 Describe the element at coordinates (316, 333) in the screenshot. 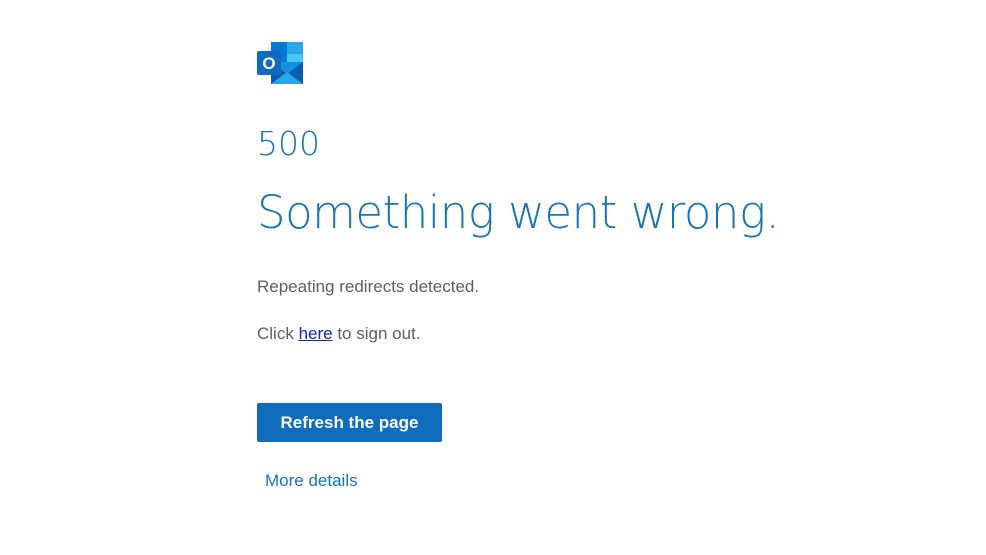

I see `signout-link: here` at that location.